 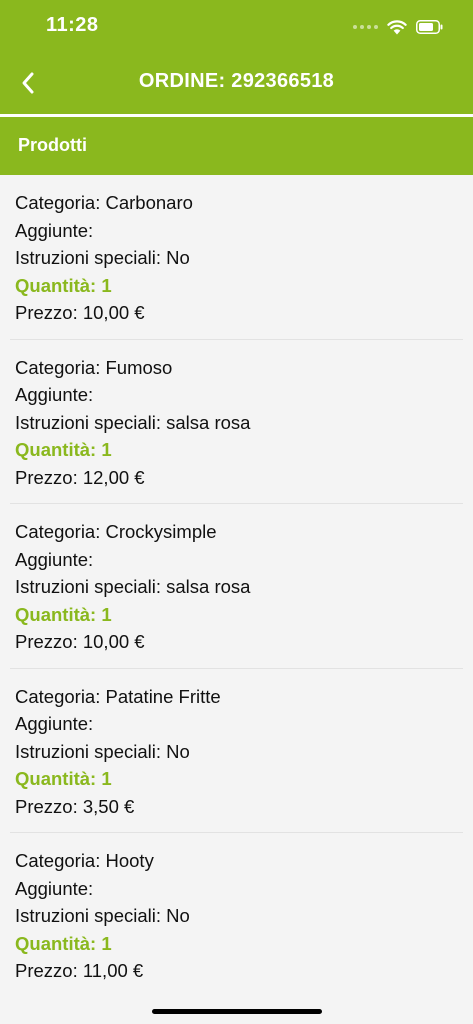 I want to click on product-price: Prezzo: 12,00 €, so click(x=80, y=477).